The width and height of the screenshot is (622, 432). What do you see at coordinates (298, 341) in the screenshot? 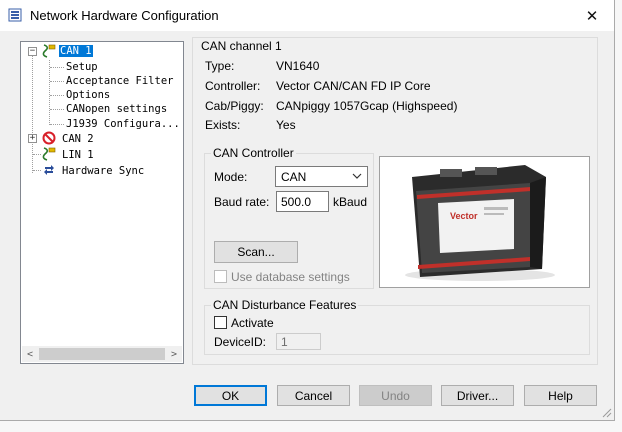
I see `device-id-input: 1` at bounding box center [298, 341].